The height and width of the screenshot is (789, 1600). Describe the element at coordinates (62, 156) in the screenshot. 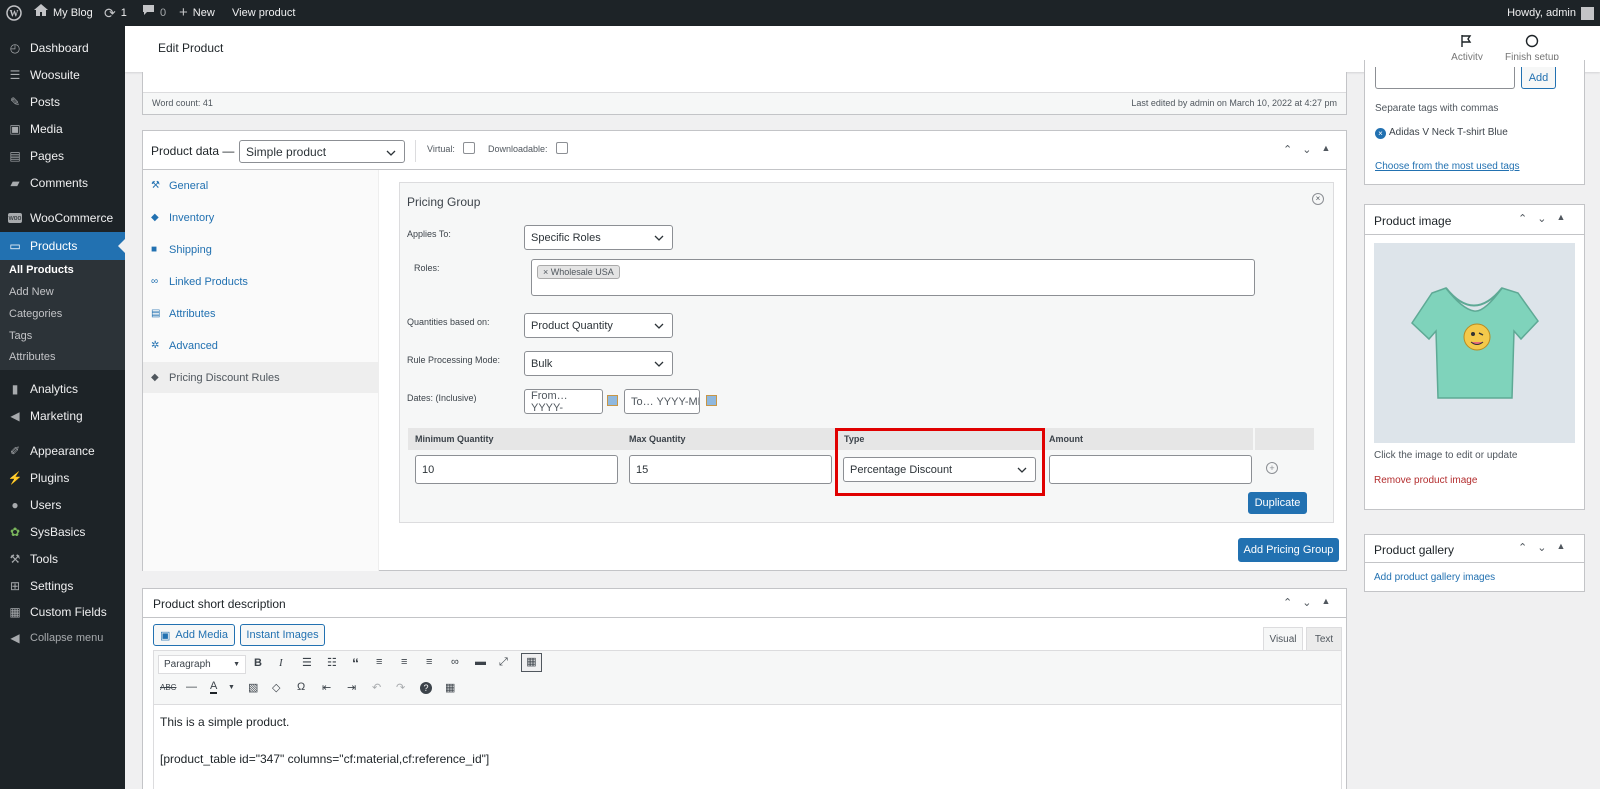

I see `sidebar-item-pages: ▤ Pages` at that location.